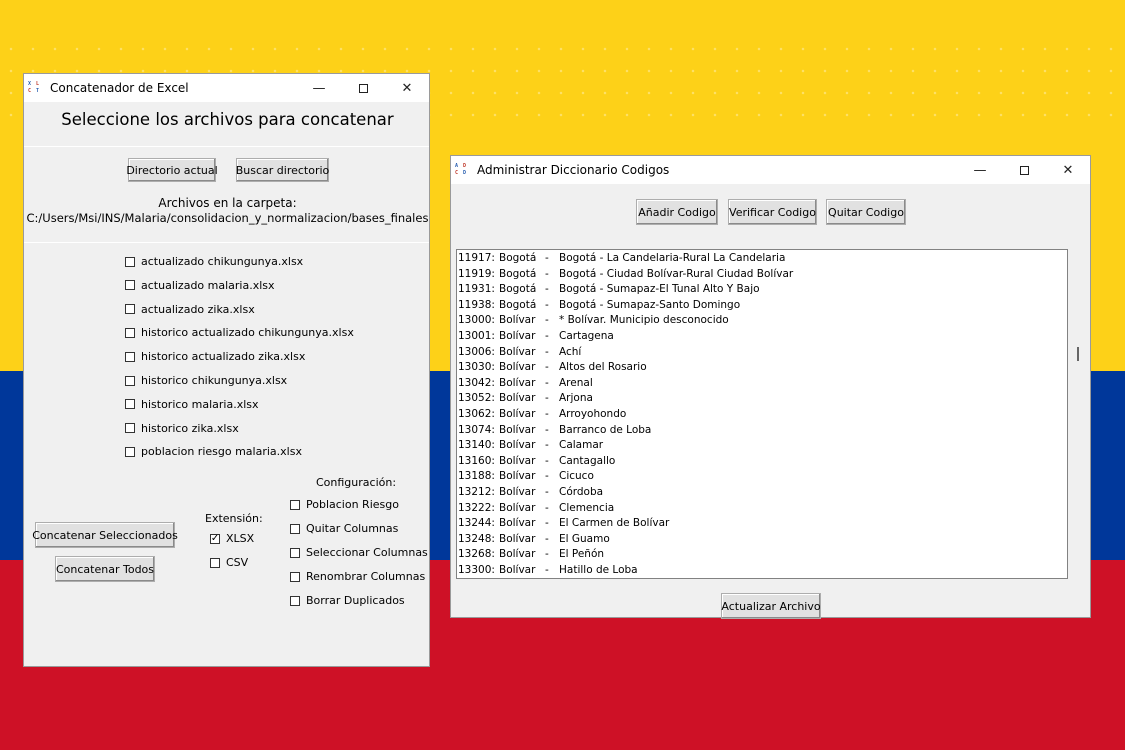 The width and height of the screenshot is (1125, 750). Describe the element at coordinates (232, 538) in the screenshot. I see `extension-checkbox-xlsx: ✓ XLSX` at that location.